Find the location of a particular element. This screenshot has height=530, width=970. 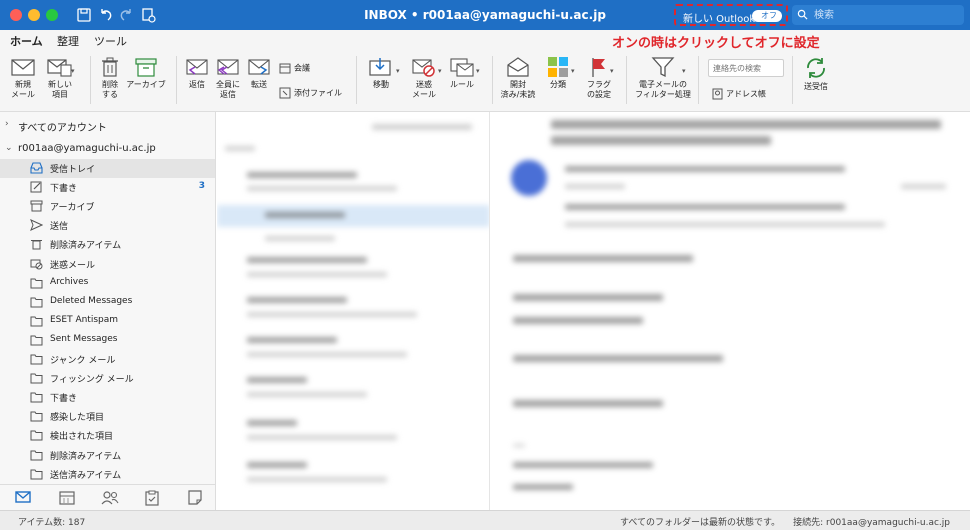

calendar-nav-icon is located at coordinates (67, 497).